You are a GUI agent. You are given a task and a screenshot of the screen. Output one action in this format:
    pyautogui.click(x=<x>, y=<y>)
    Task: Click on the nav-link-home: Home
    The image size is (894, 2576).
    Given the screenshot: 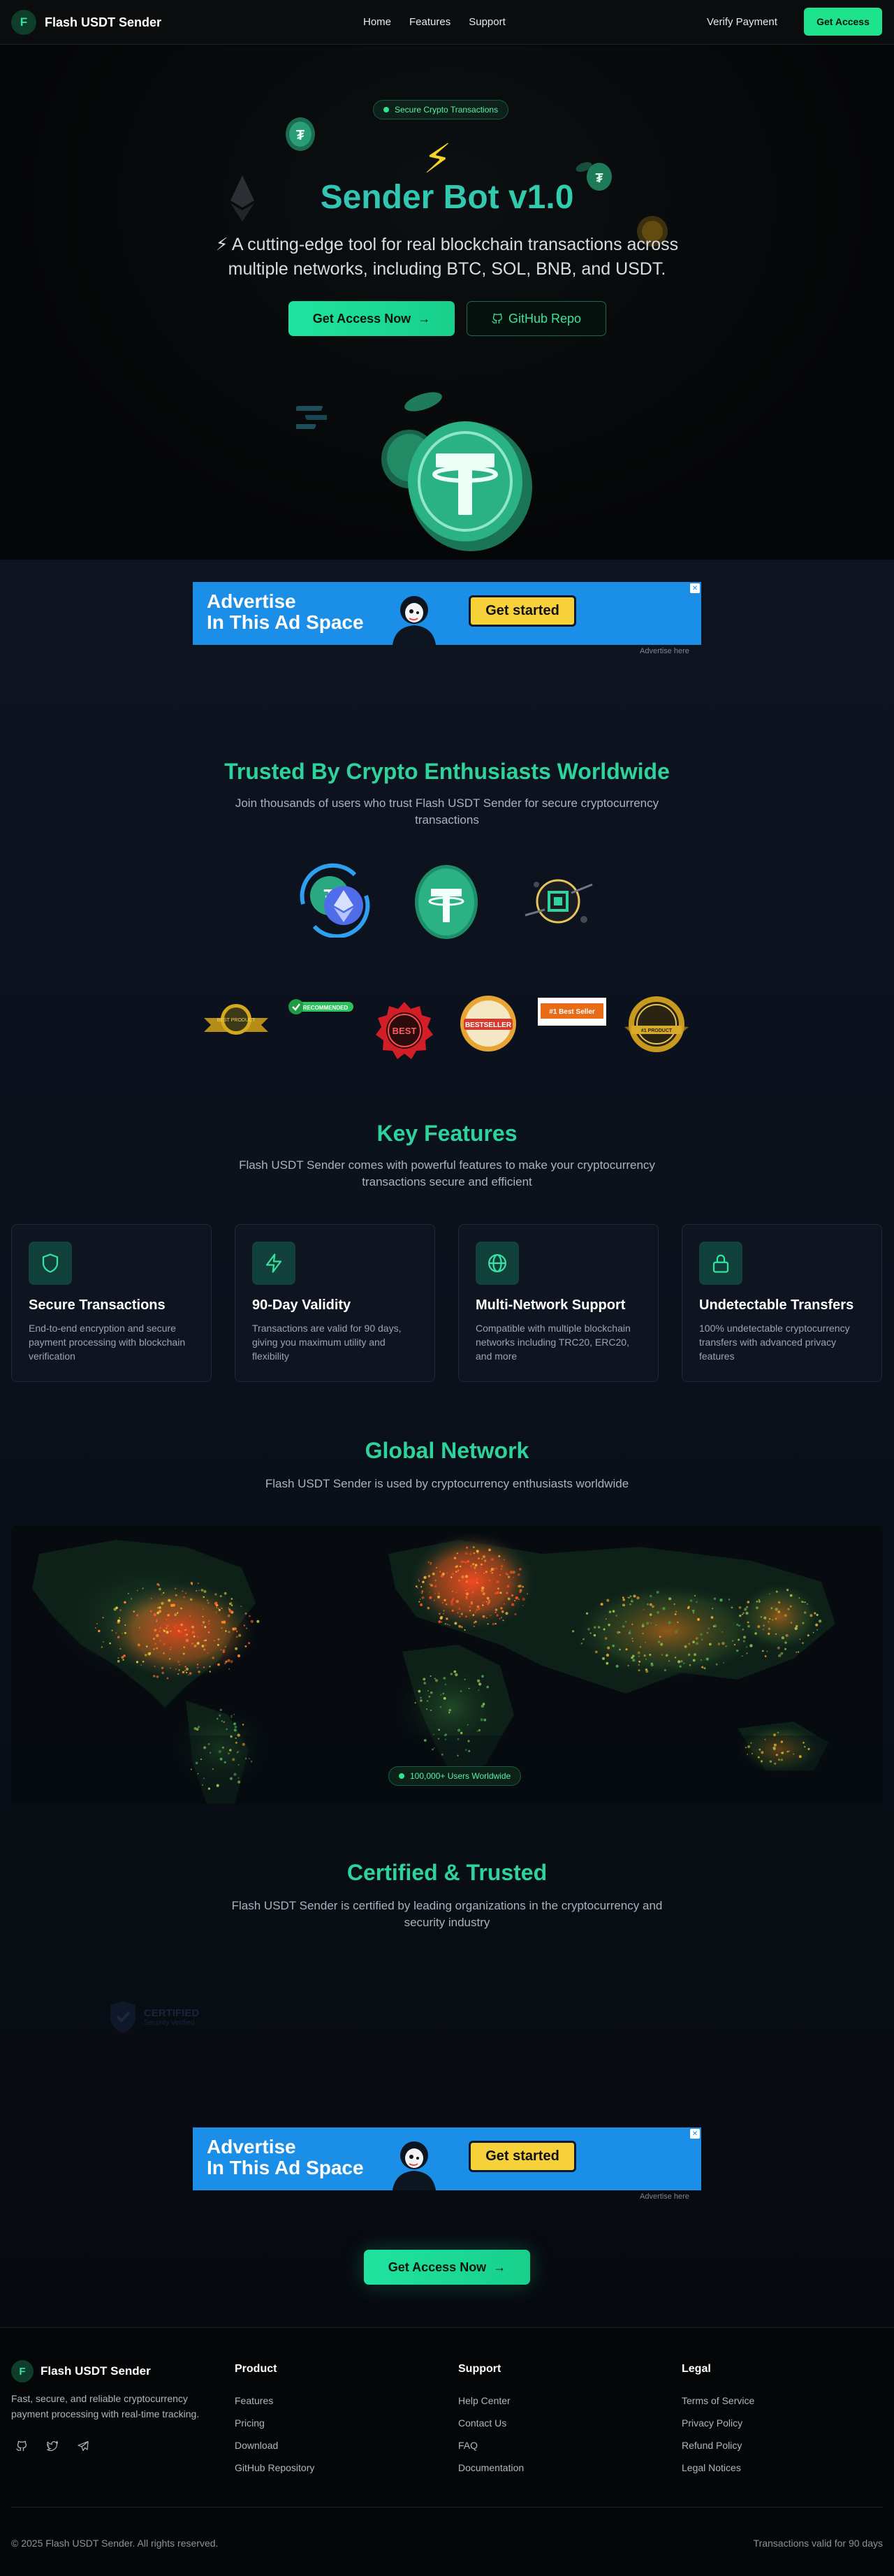 What is the action you would take?
    pyautogui.click(x=377, y=22)
    